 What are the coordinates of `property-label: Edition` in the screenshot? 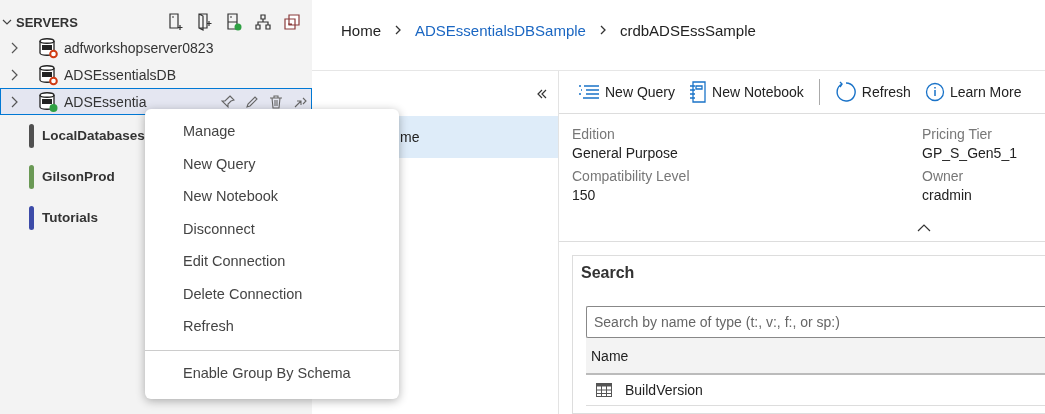 It's located at (594, 134).